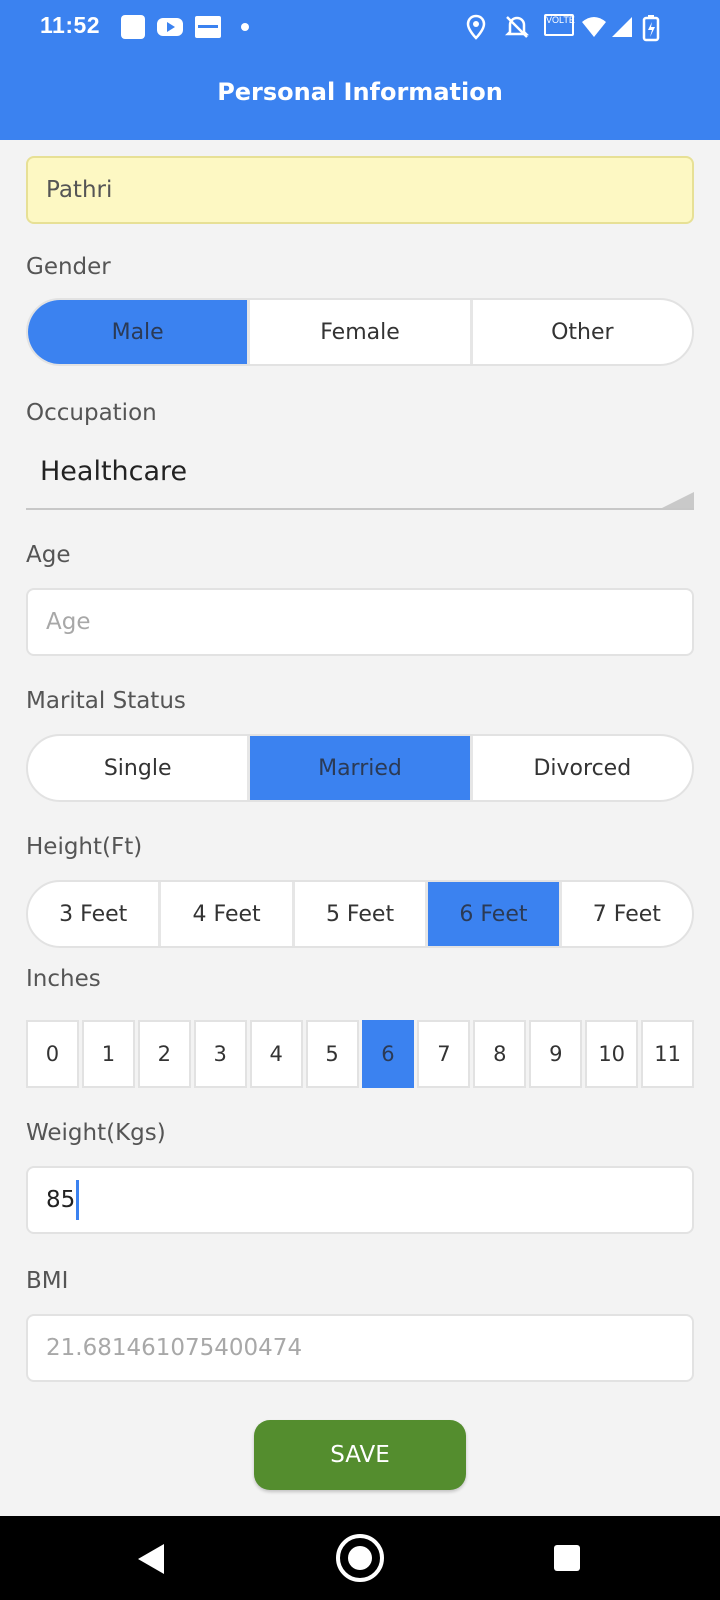  I want to click on volte-badge: VOLTE, so click(559, 25).